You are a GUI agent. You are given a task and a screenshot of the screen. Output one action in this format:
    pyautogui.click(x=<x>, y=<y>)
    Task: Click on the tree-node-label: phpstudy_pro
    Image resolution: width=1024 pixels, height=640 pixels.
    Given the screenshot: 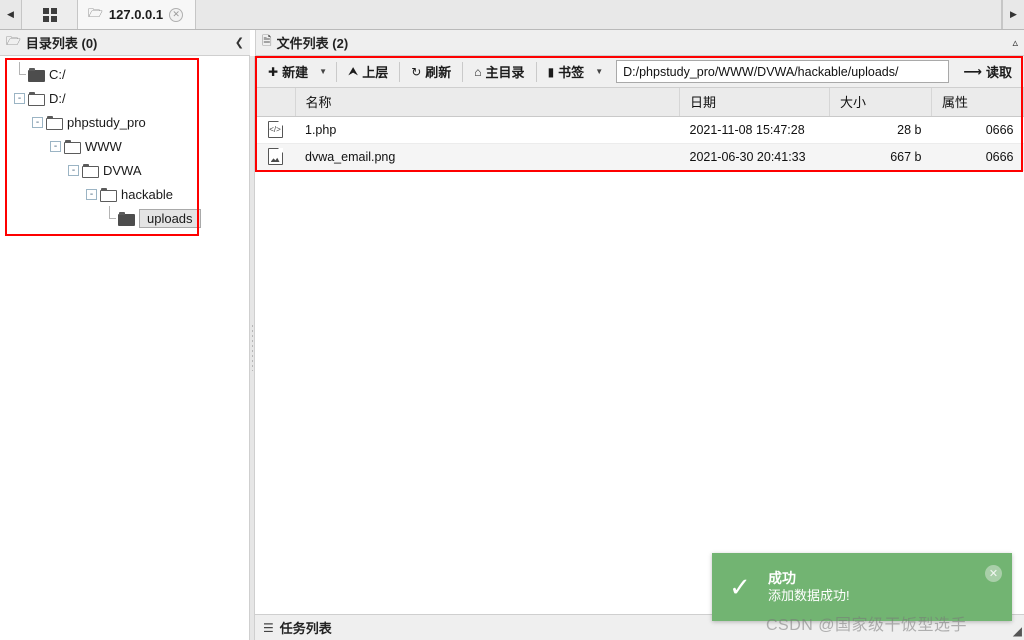 What is the action you would take?
    pyautogui.click(x=106, y=122)
    